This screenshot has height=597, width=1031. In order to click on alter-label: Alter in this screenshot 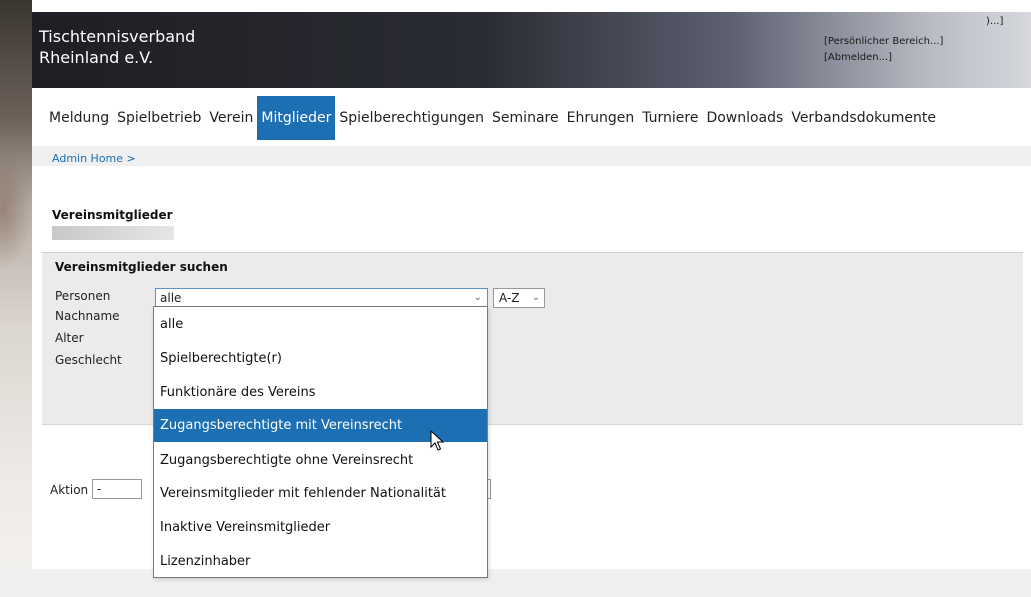, I will do `click(69, 338)`.